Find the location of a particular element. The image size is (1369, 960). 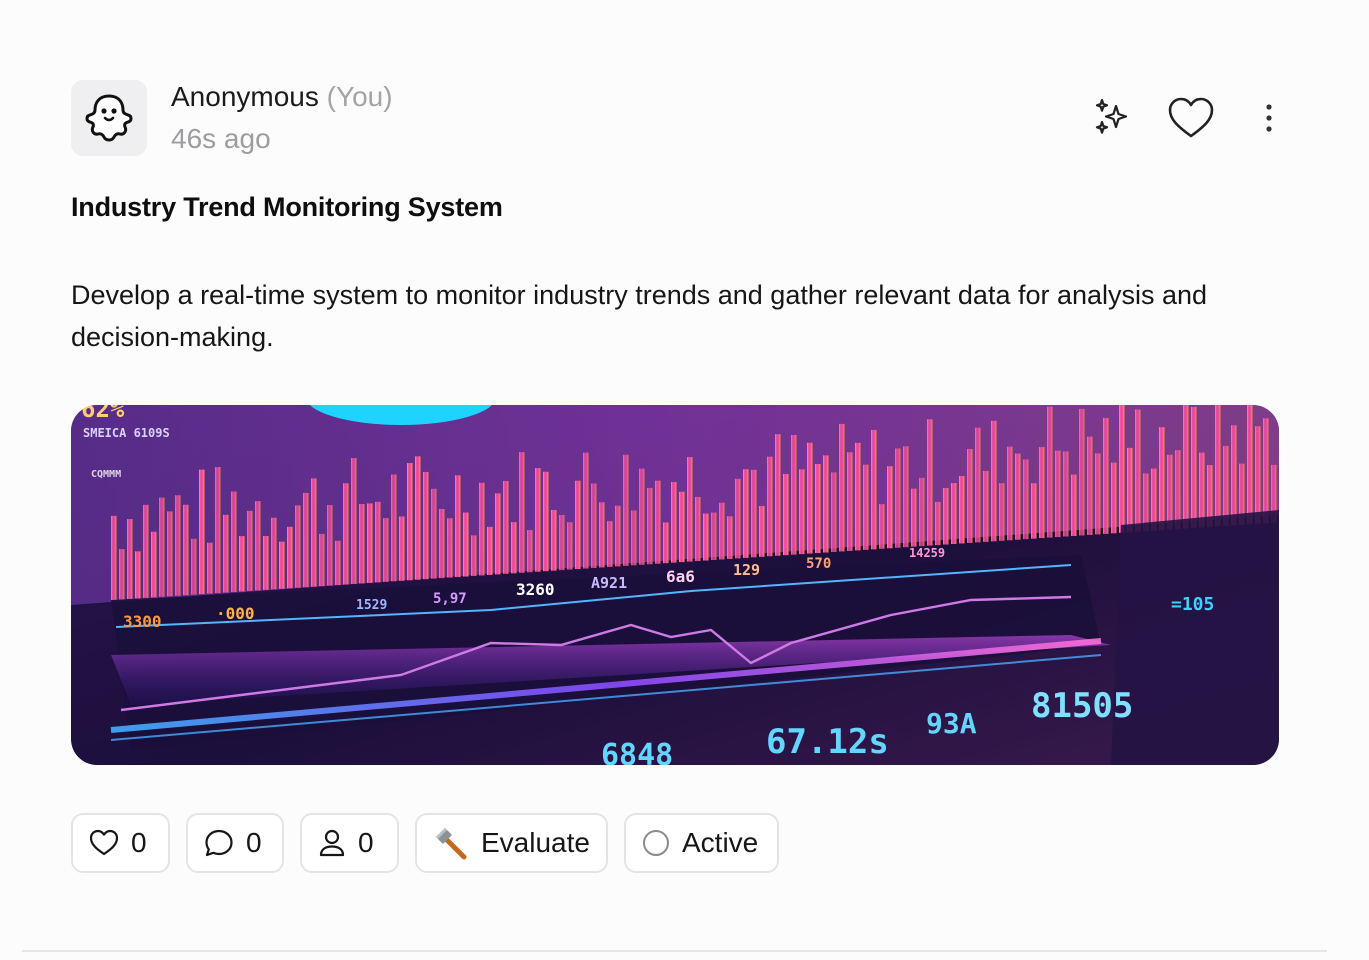

svg-text: 81505 is located at coordinates (1082, 706).